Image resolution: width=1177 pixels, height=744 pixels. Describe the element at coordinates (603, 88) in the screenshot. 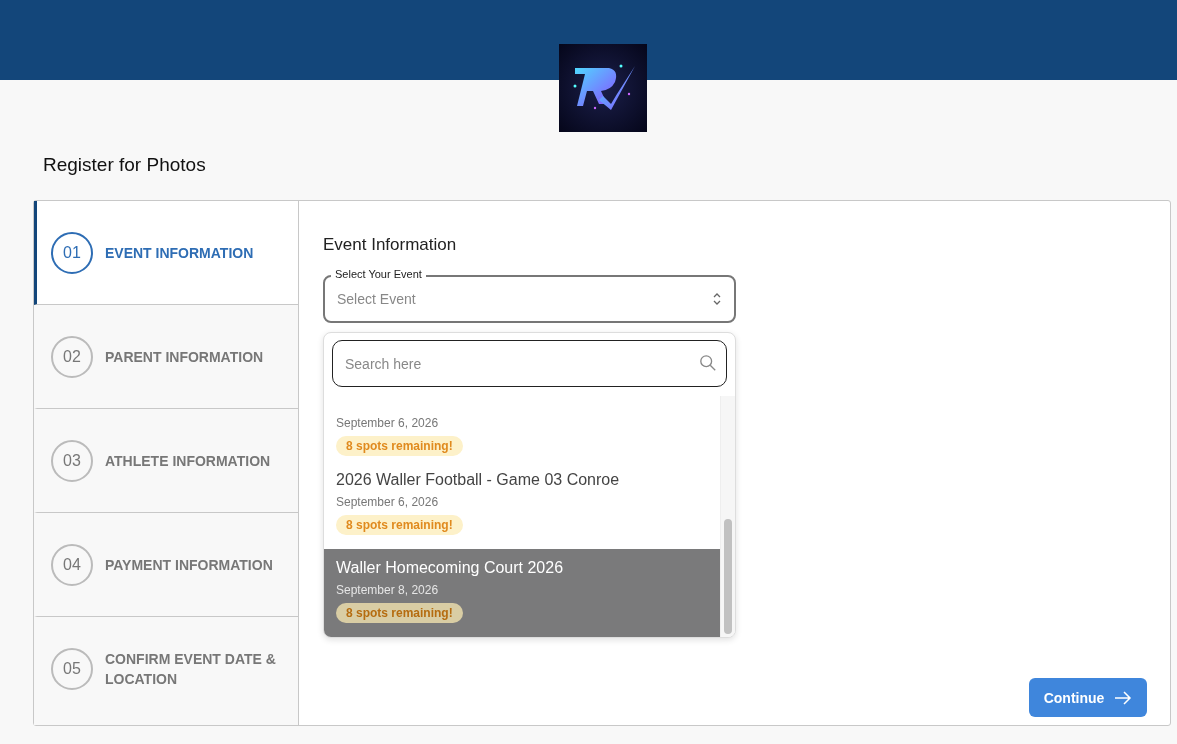

I see `logo-icon` at that location.